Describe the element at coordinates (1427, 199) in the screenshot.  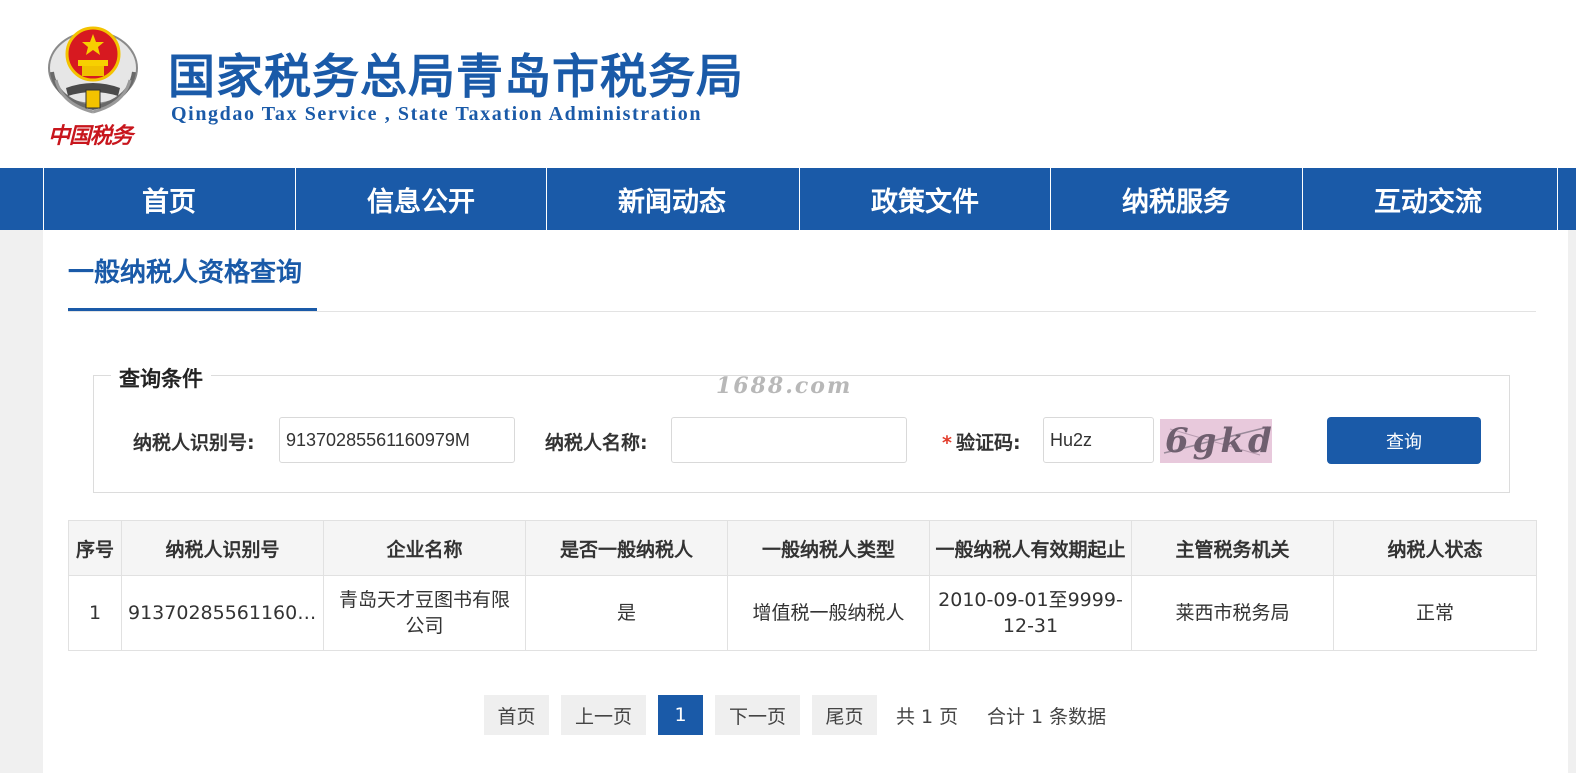
I see `nav-item-interaction: 互动交流` at that location.